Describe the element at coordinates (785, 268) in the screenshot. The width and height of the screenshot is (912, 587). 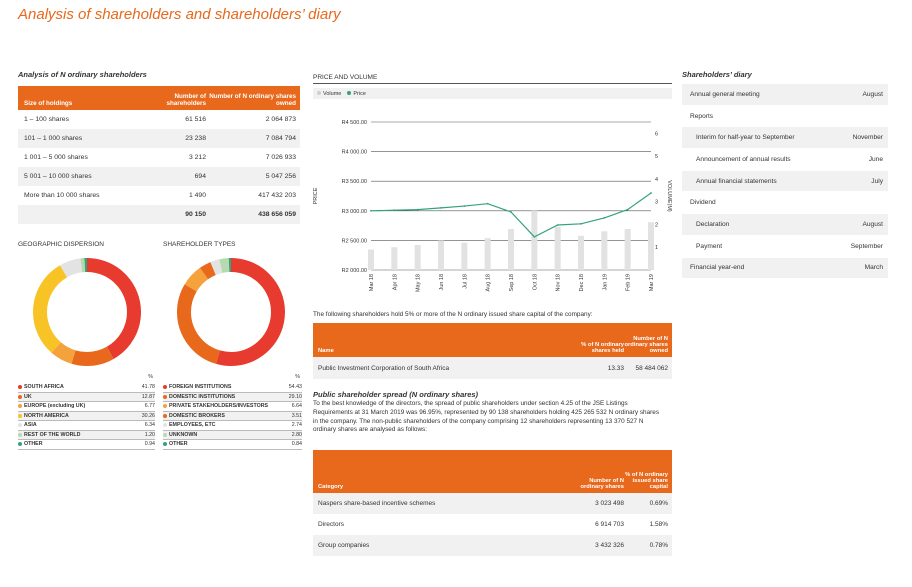
I see `diary-row: Financial year-end March` at that location.